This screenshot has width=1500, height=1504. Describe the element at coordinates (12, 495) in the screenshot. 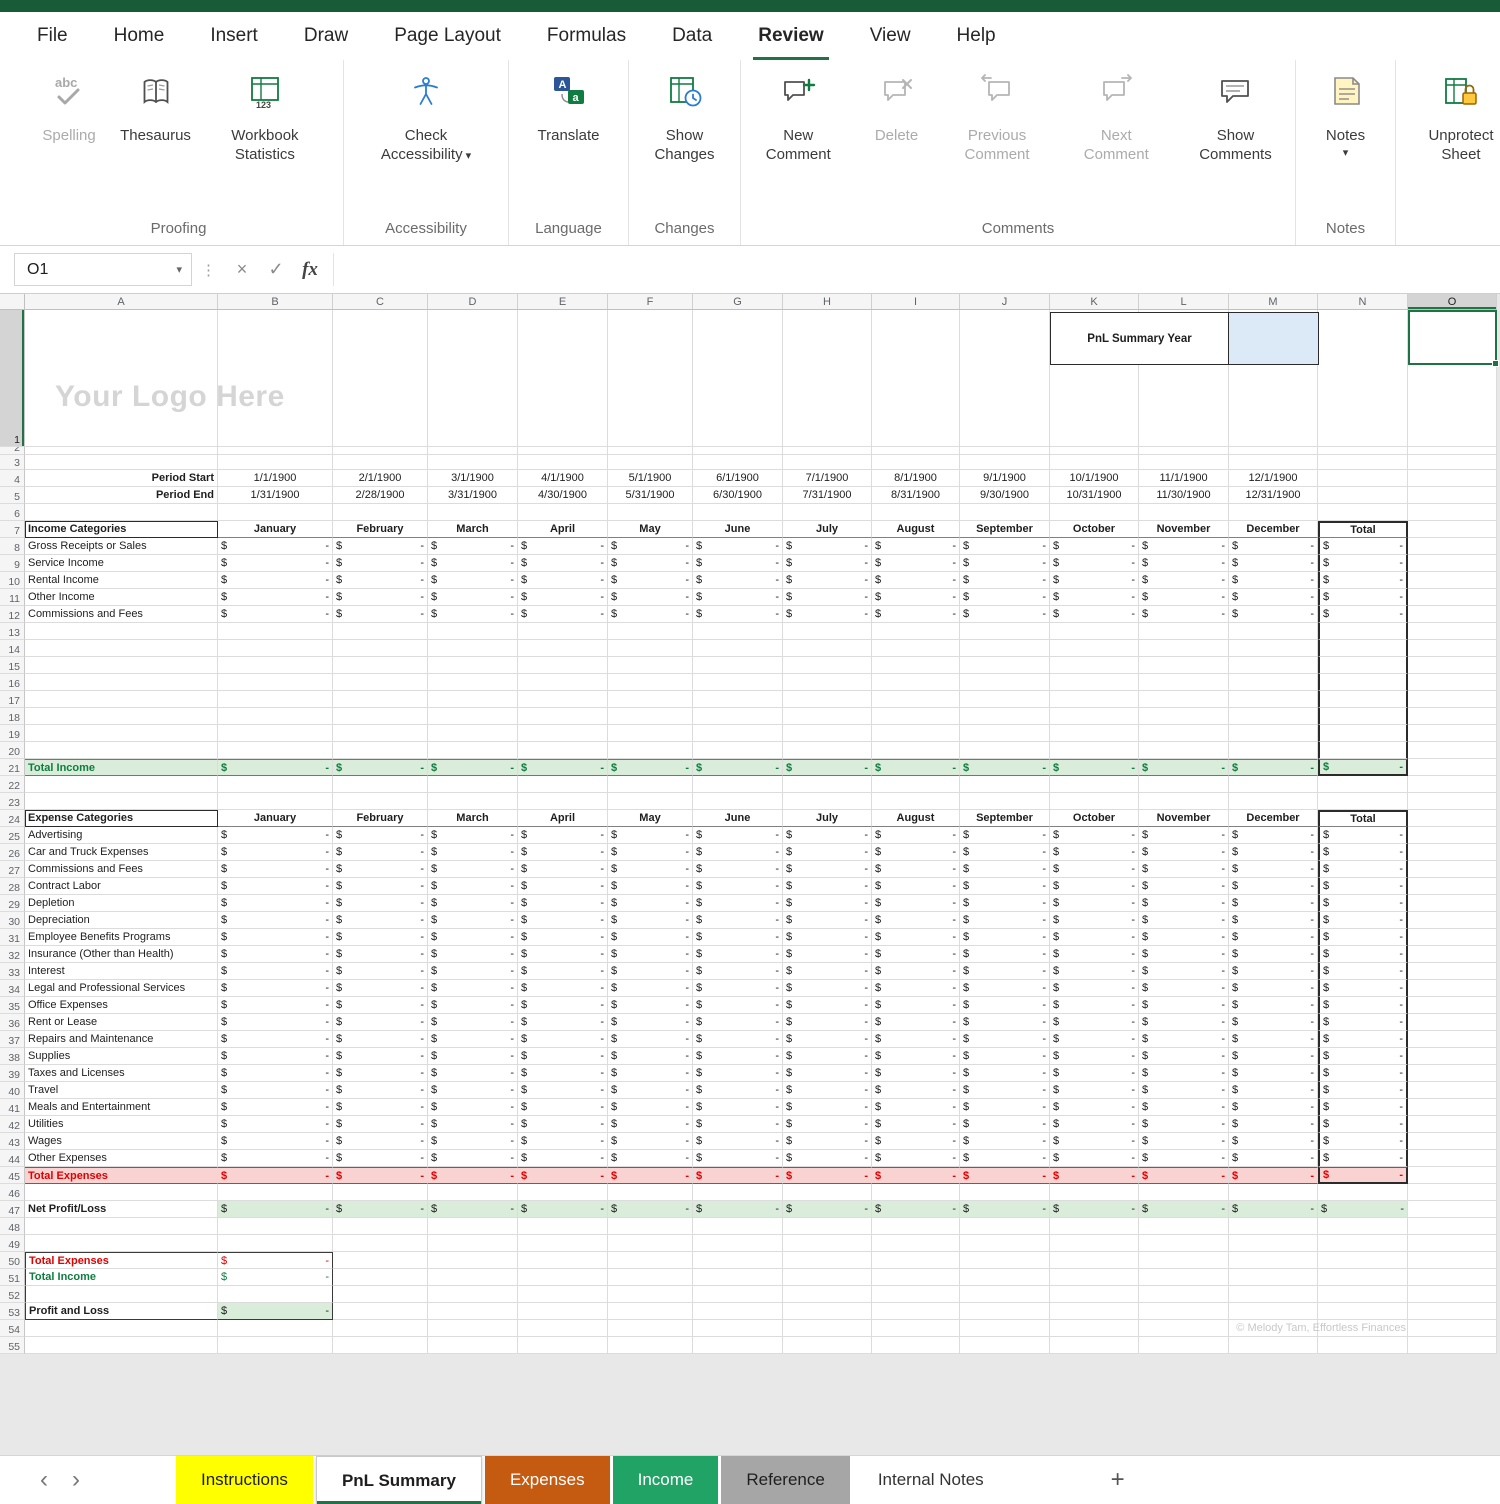

I see `row-header-5: 5` at that location.